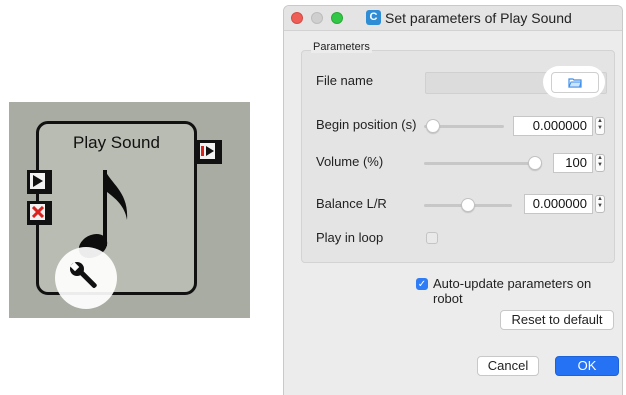 Image resolution: width=626 pixels, height=395 pixels. What do you see at coordinates (116, 142) in the screenshot?
I see `box-title: Play Sound` at bounding box center [116, 142].